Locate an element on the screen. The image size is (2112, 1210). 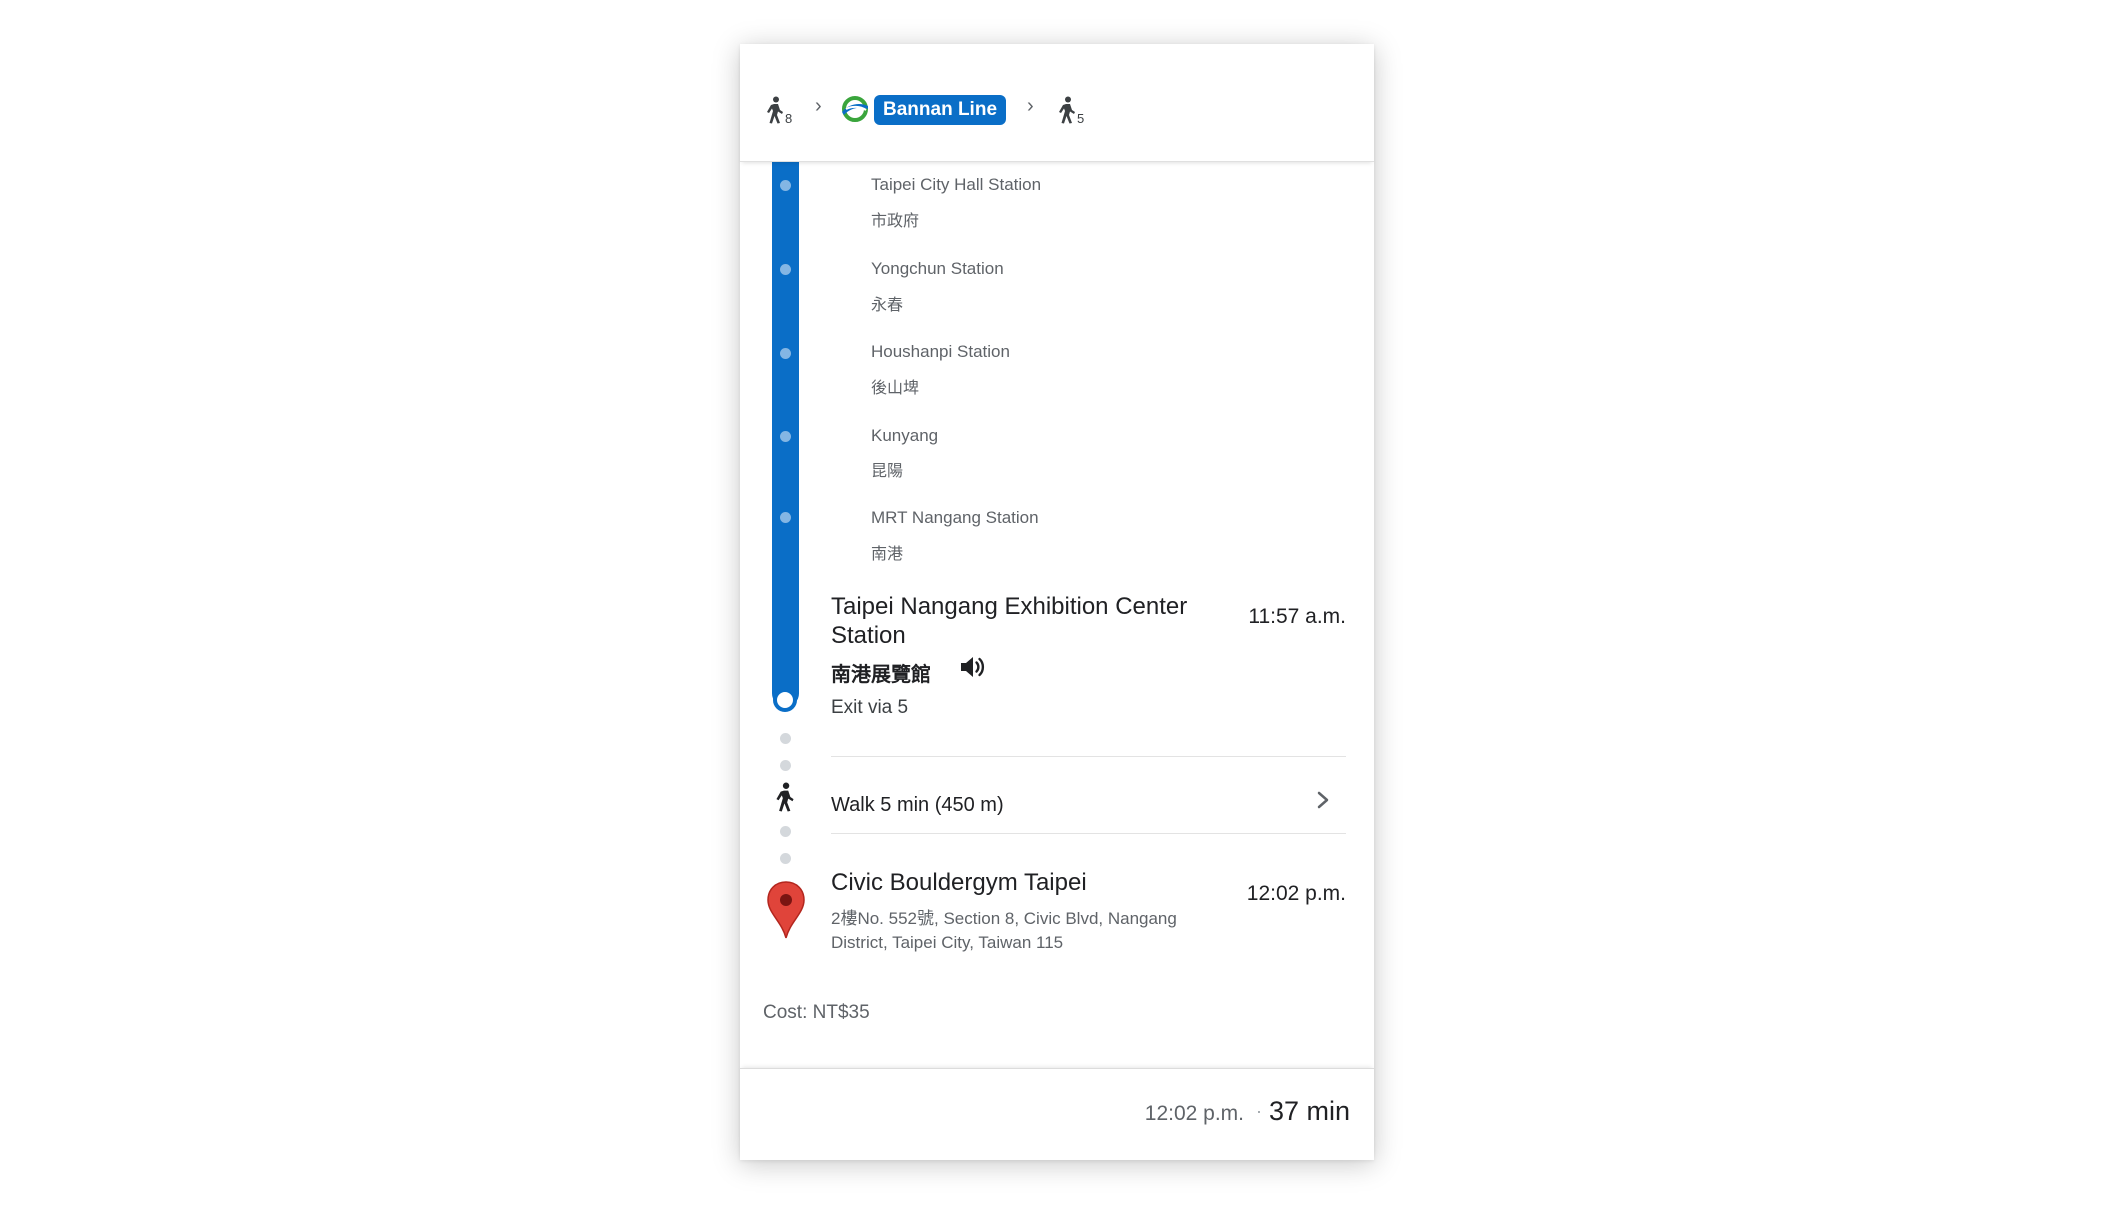
chevron-right-icon is located at coordinates (1323, 804).